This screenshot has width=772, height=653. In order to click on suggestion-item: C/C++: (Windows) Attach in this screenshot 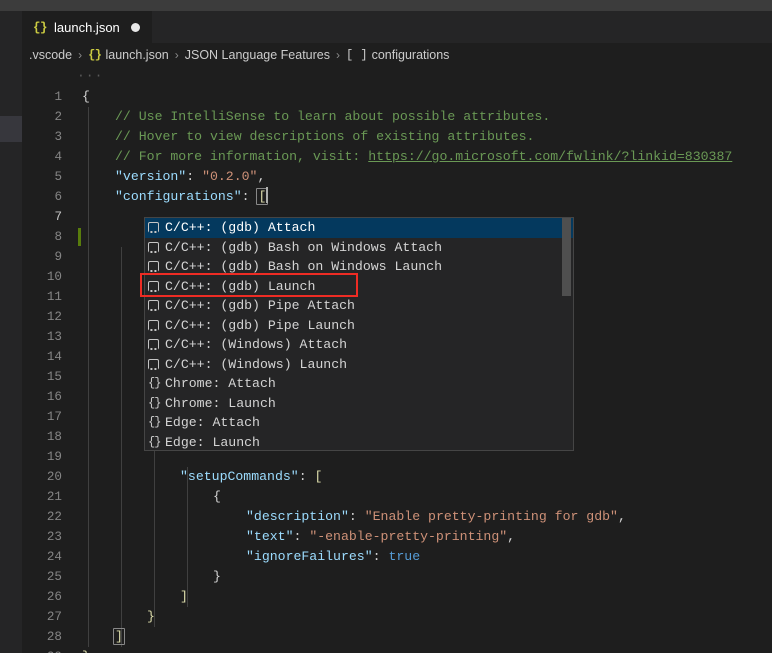, I will do `click(359, 345)`.